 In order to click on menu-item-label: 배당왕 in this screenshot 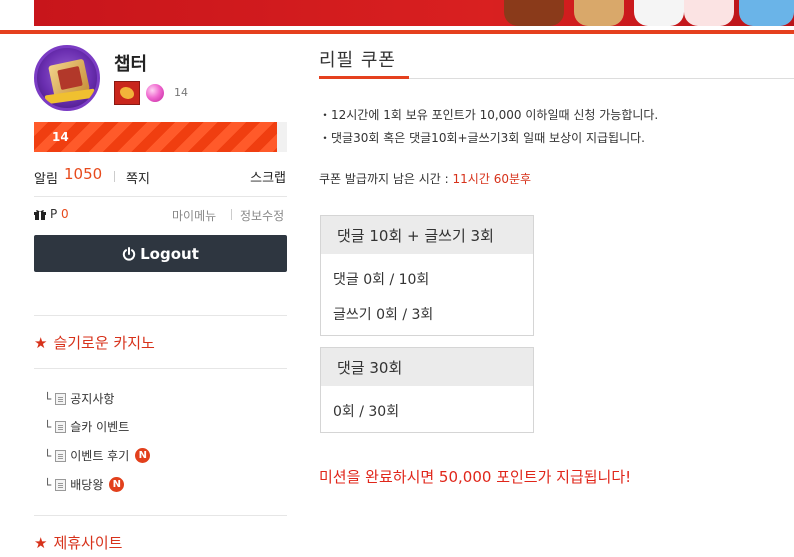, I will do `click(87, 485)`.